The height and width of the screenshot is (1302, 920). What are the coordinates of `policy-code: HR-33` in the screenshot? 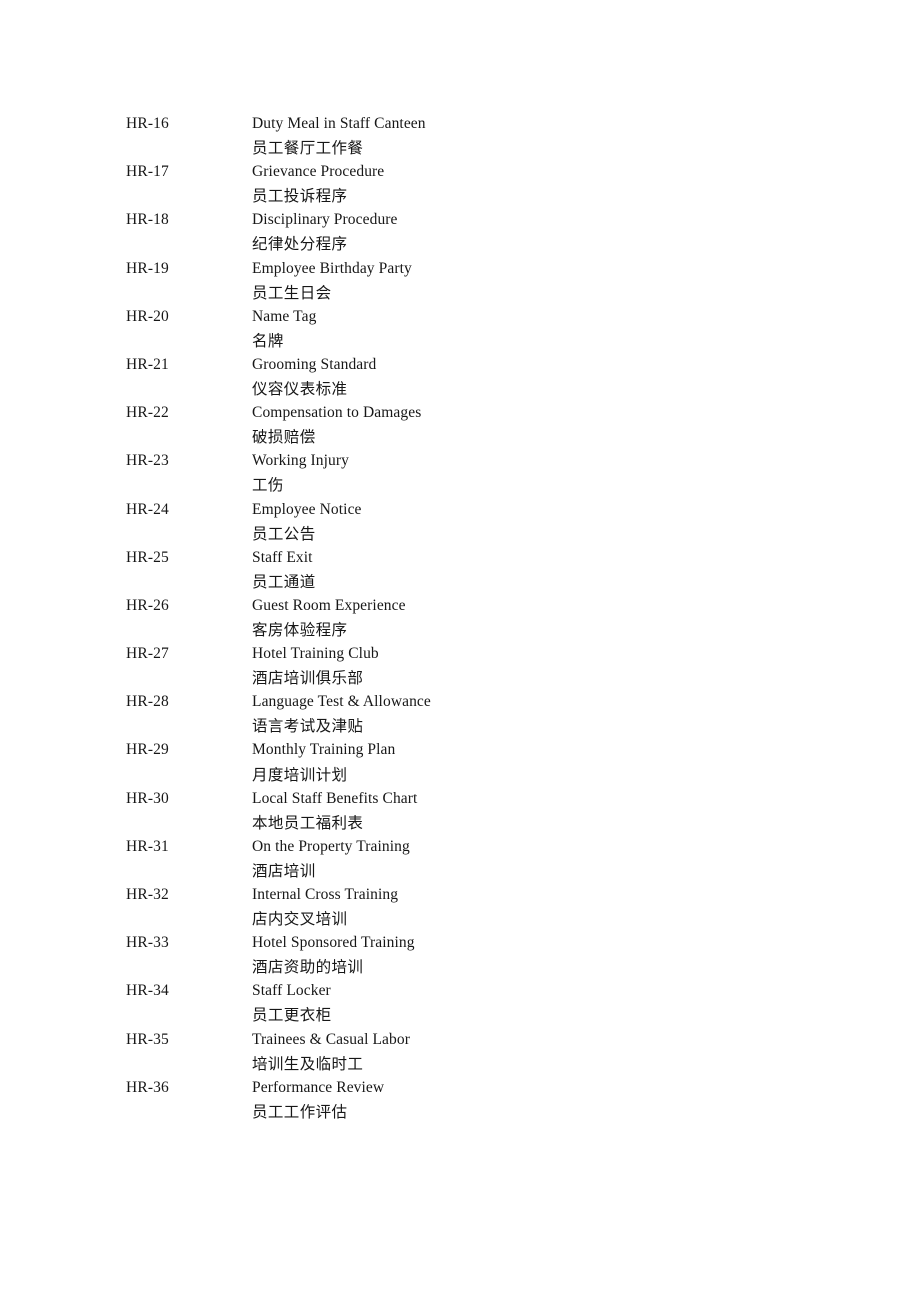 It's located at (147, 943).